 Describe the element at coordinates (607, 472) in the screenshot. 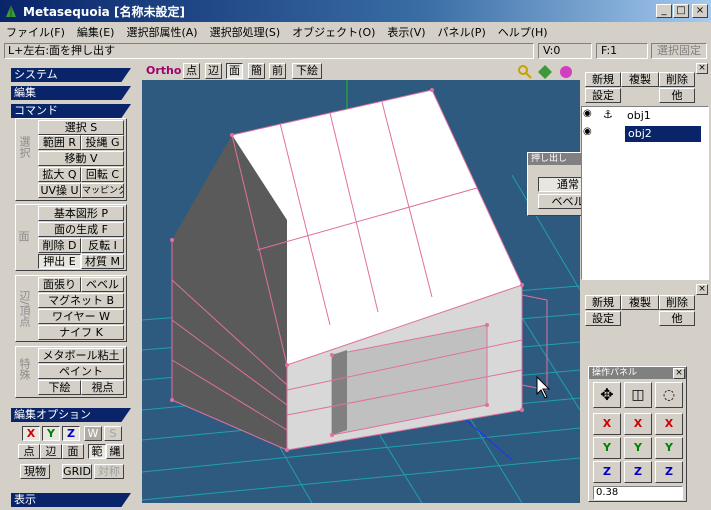

I see `move-z-button: Z` at that location.